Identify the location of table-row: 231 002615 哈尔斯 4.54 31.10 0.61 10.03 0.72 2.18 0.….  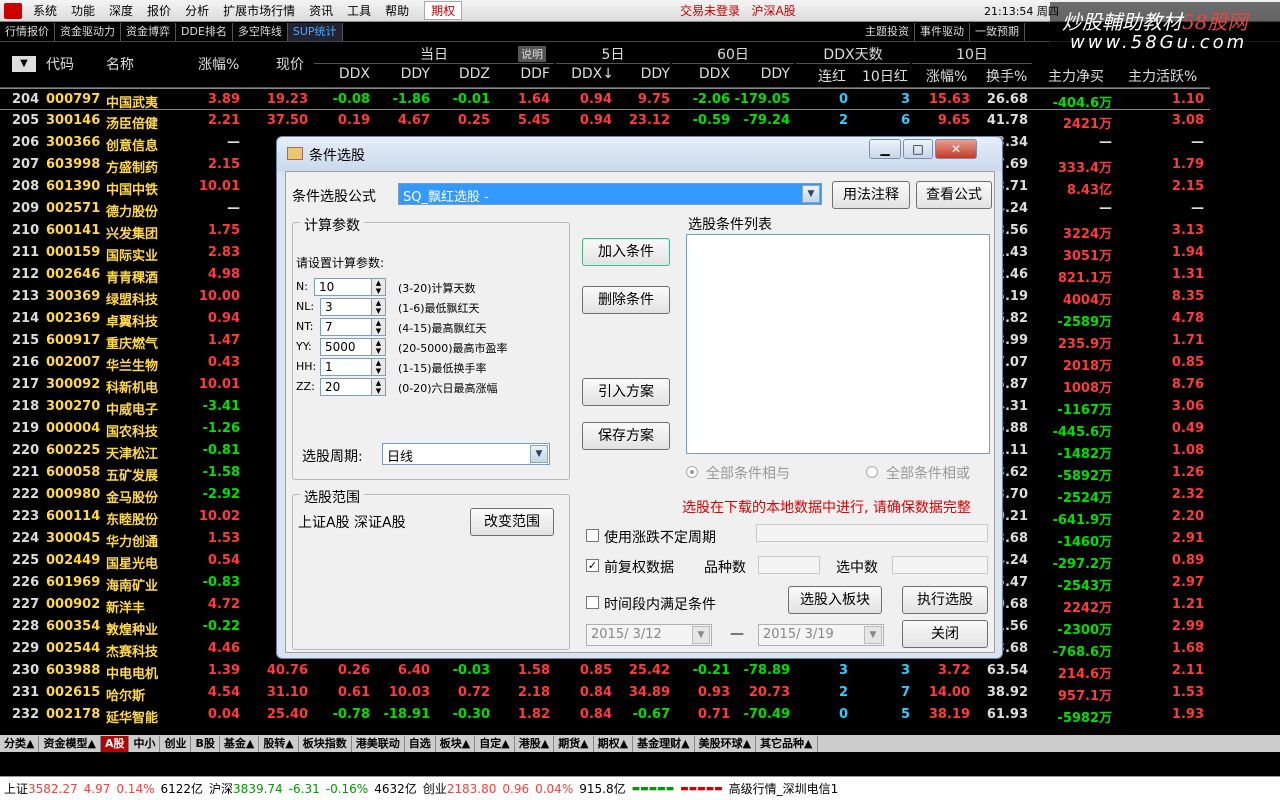
(605, 693).